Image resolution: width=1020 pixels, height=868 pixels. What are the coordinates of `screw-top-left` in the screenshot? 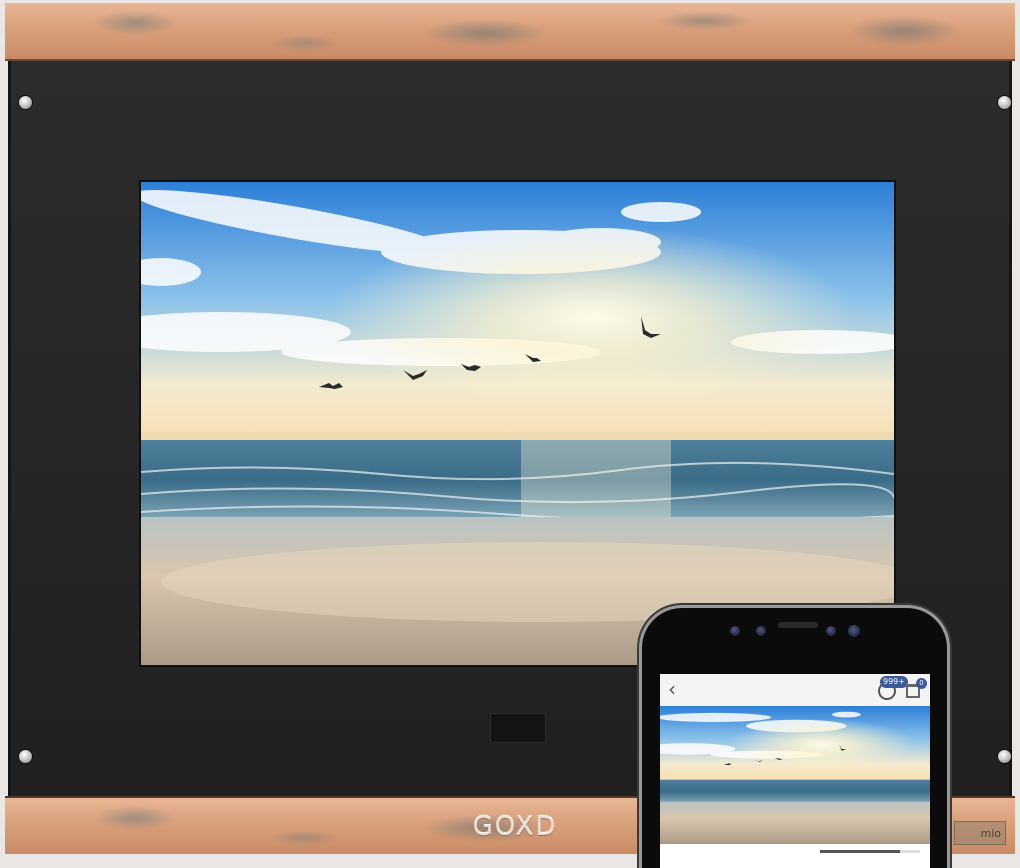 It's located at (25, 102).